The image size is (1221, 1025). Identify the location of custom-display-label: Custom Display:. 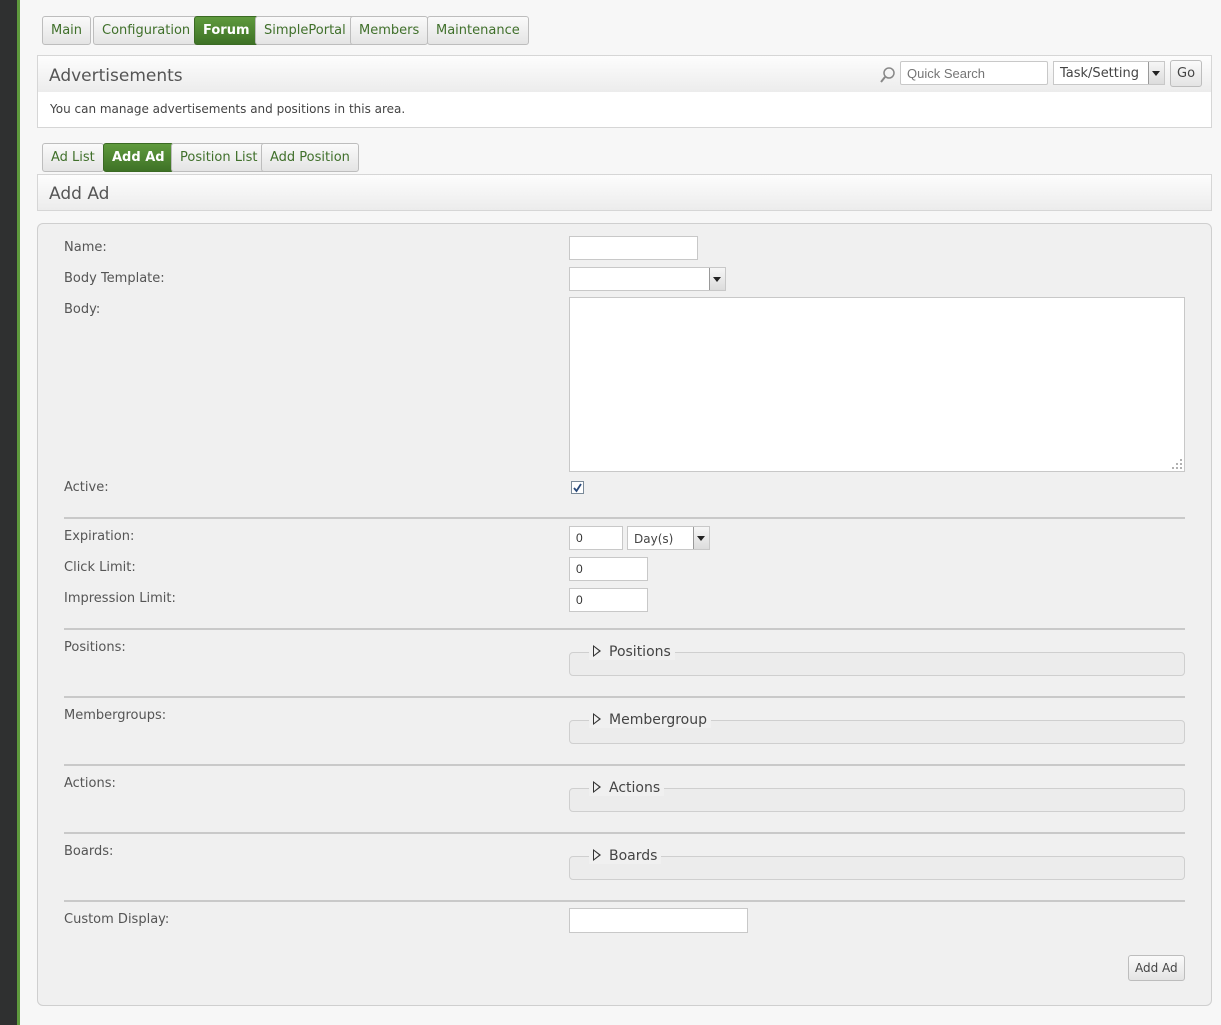
(117, 919).